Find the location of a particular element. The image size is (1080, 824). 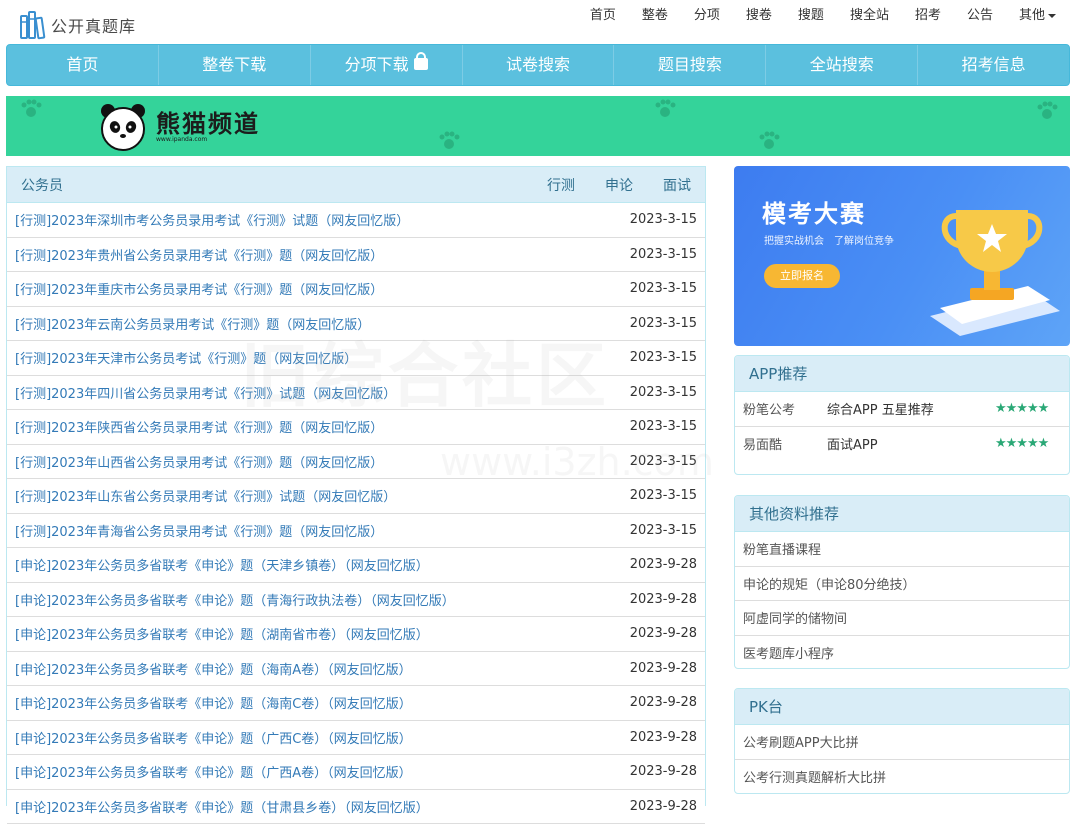

list-item: [行测]2023年青海省公务员录用考试《行测》题（网友回忆版）2023-3-15 is located at coordinates (356, 531).